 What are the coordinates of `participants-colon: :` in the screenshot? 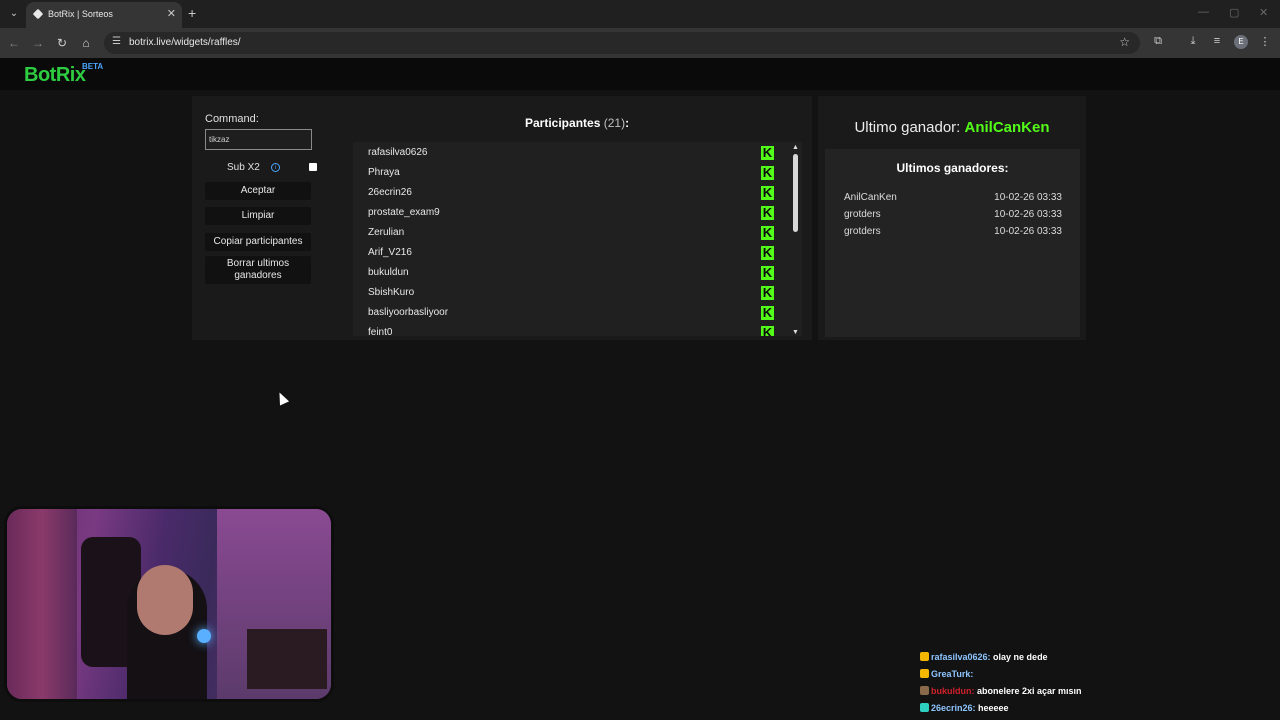 It's located at (627, 123).